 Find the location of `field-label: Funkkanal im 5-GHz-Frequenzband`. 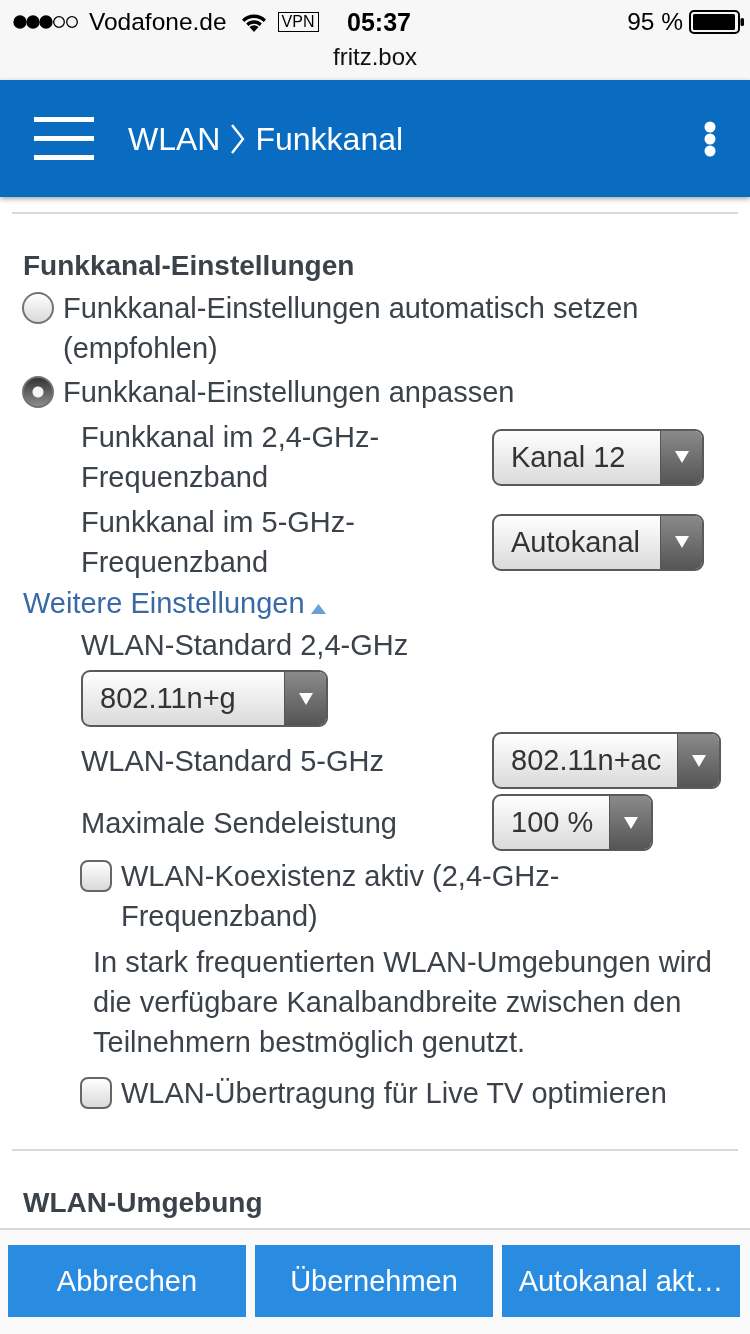

field-label: Funkkanal im 5-GHz-Frequenzband is located at coordinates (218, 542).